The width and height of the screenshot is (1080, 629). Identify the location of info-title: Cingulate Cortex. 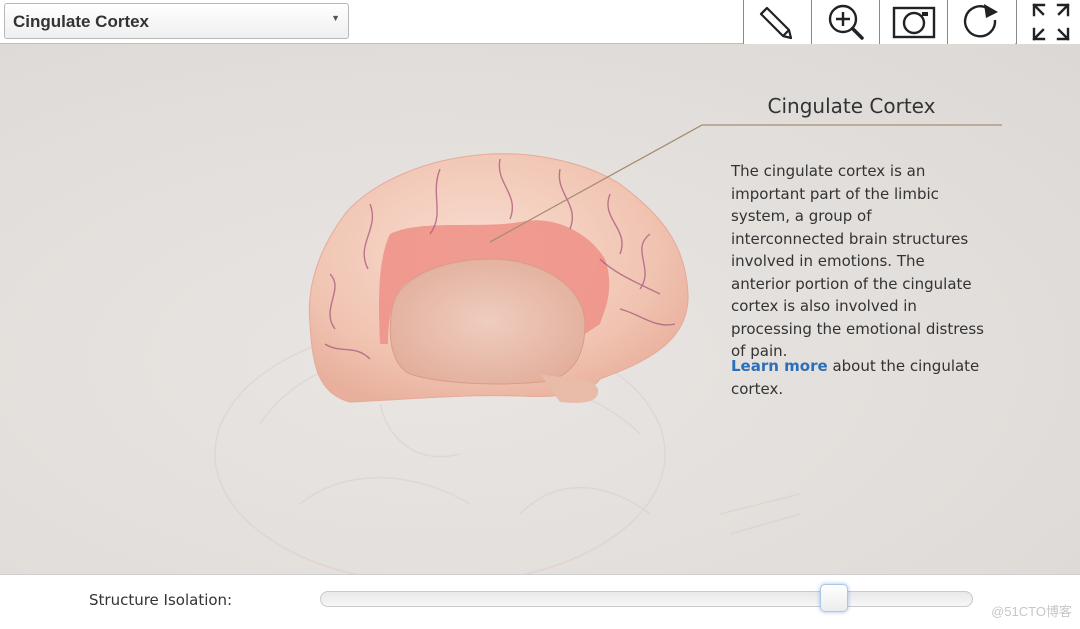
(851, 106).